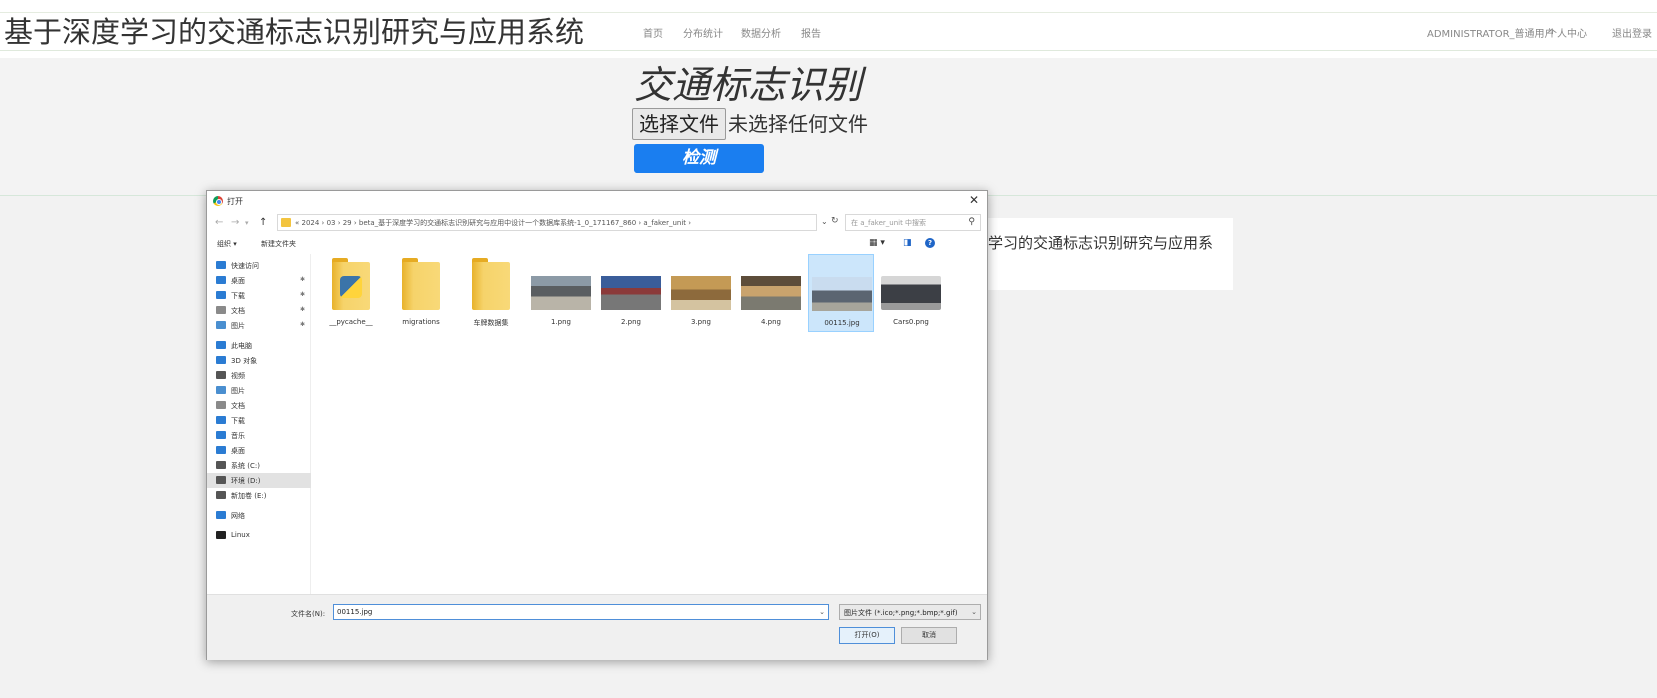 The image size is (1657, 698). Describe the element at coordinates (581, 612) in the screenshot. I see `filename-input: 00115.jpg ⌄` at that location.